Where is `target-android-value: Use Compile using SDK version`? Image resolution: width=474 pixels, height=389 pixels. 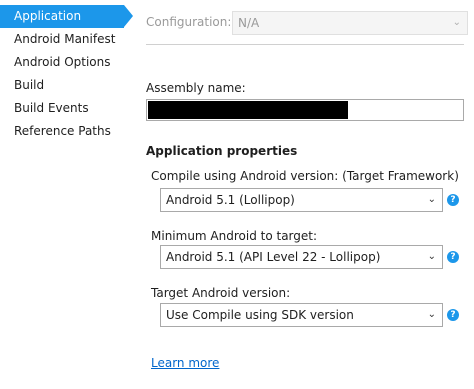 target-android-value: Use Compile using SDK version is located at coordinates (260, 315).